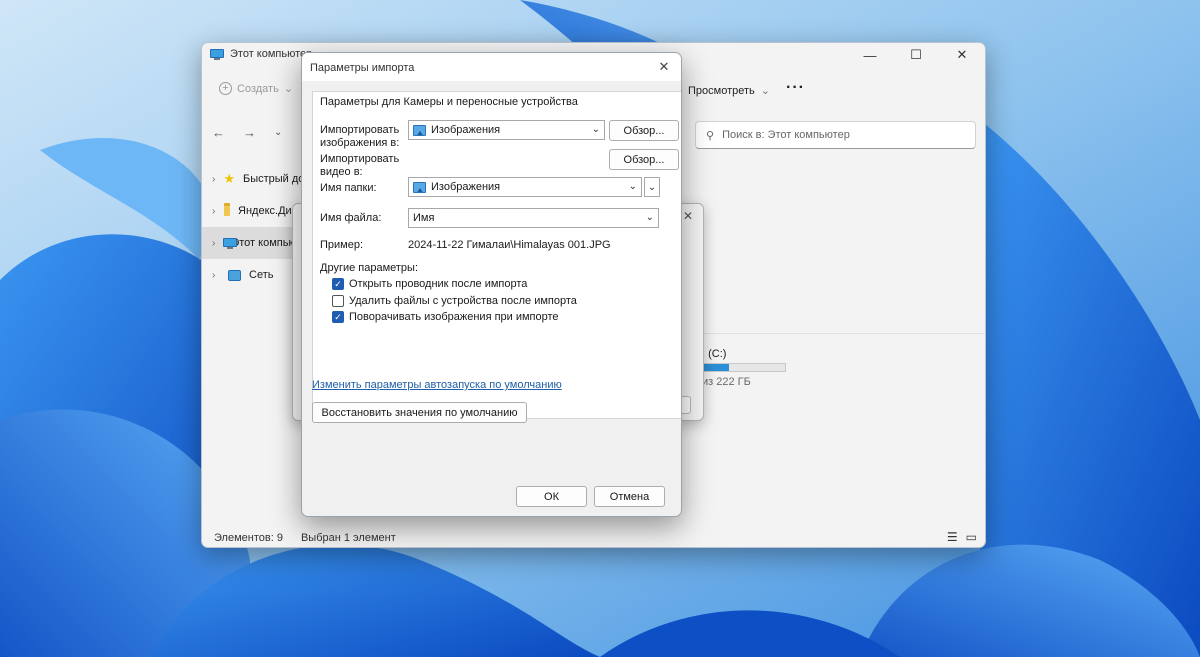 This screenshot has height=657, width=1200. I want to click on ok-button: ОК, so click(551, 496).